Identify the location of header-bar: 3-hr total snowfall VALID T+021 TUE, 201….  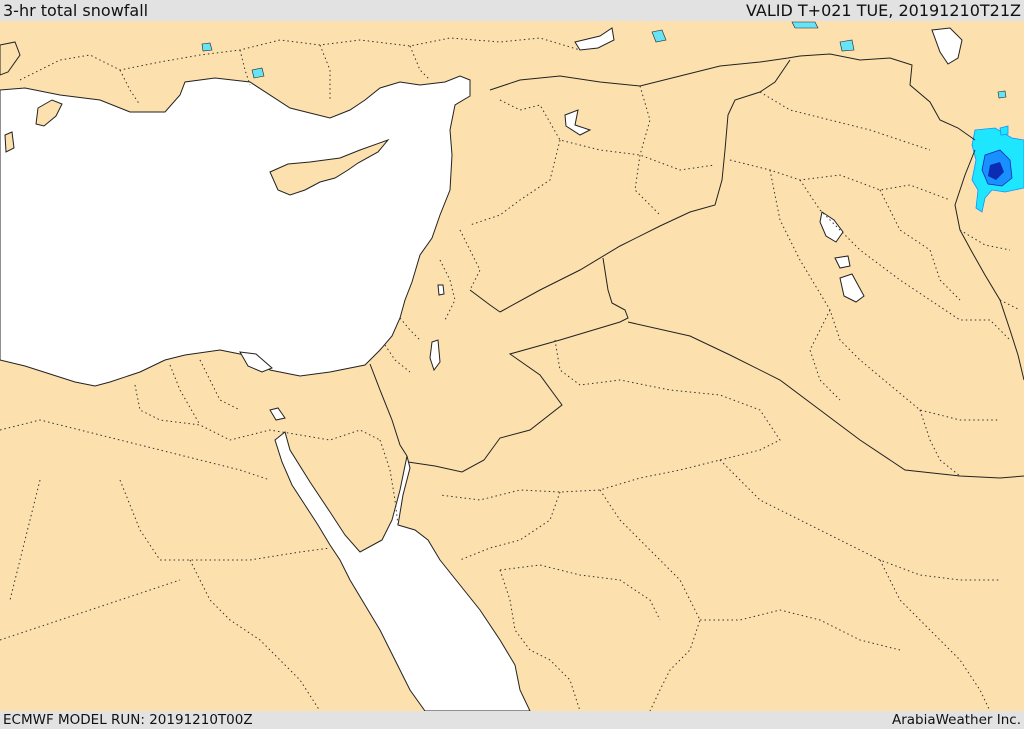
(512, 10).